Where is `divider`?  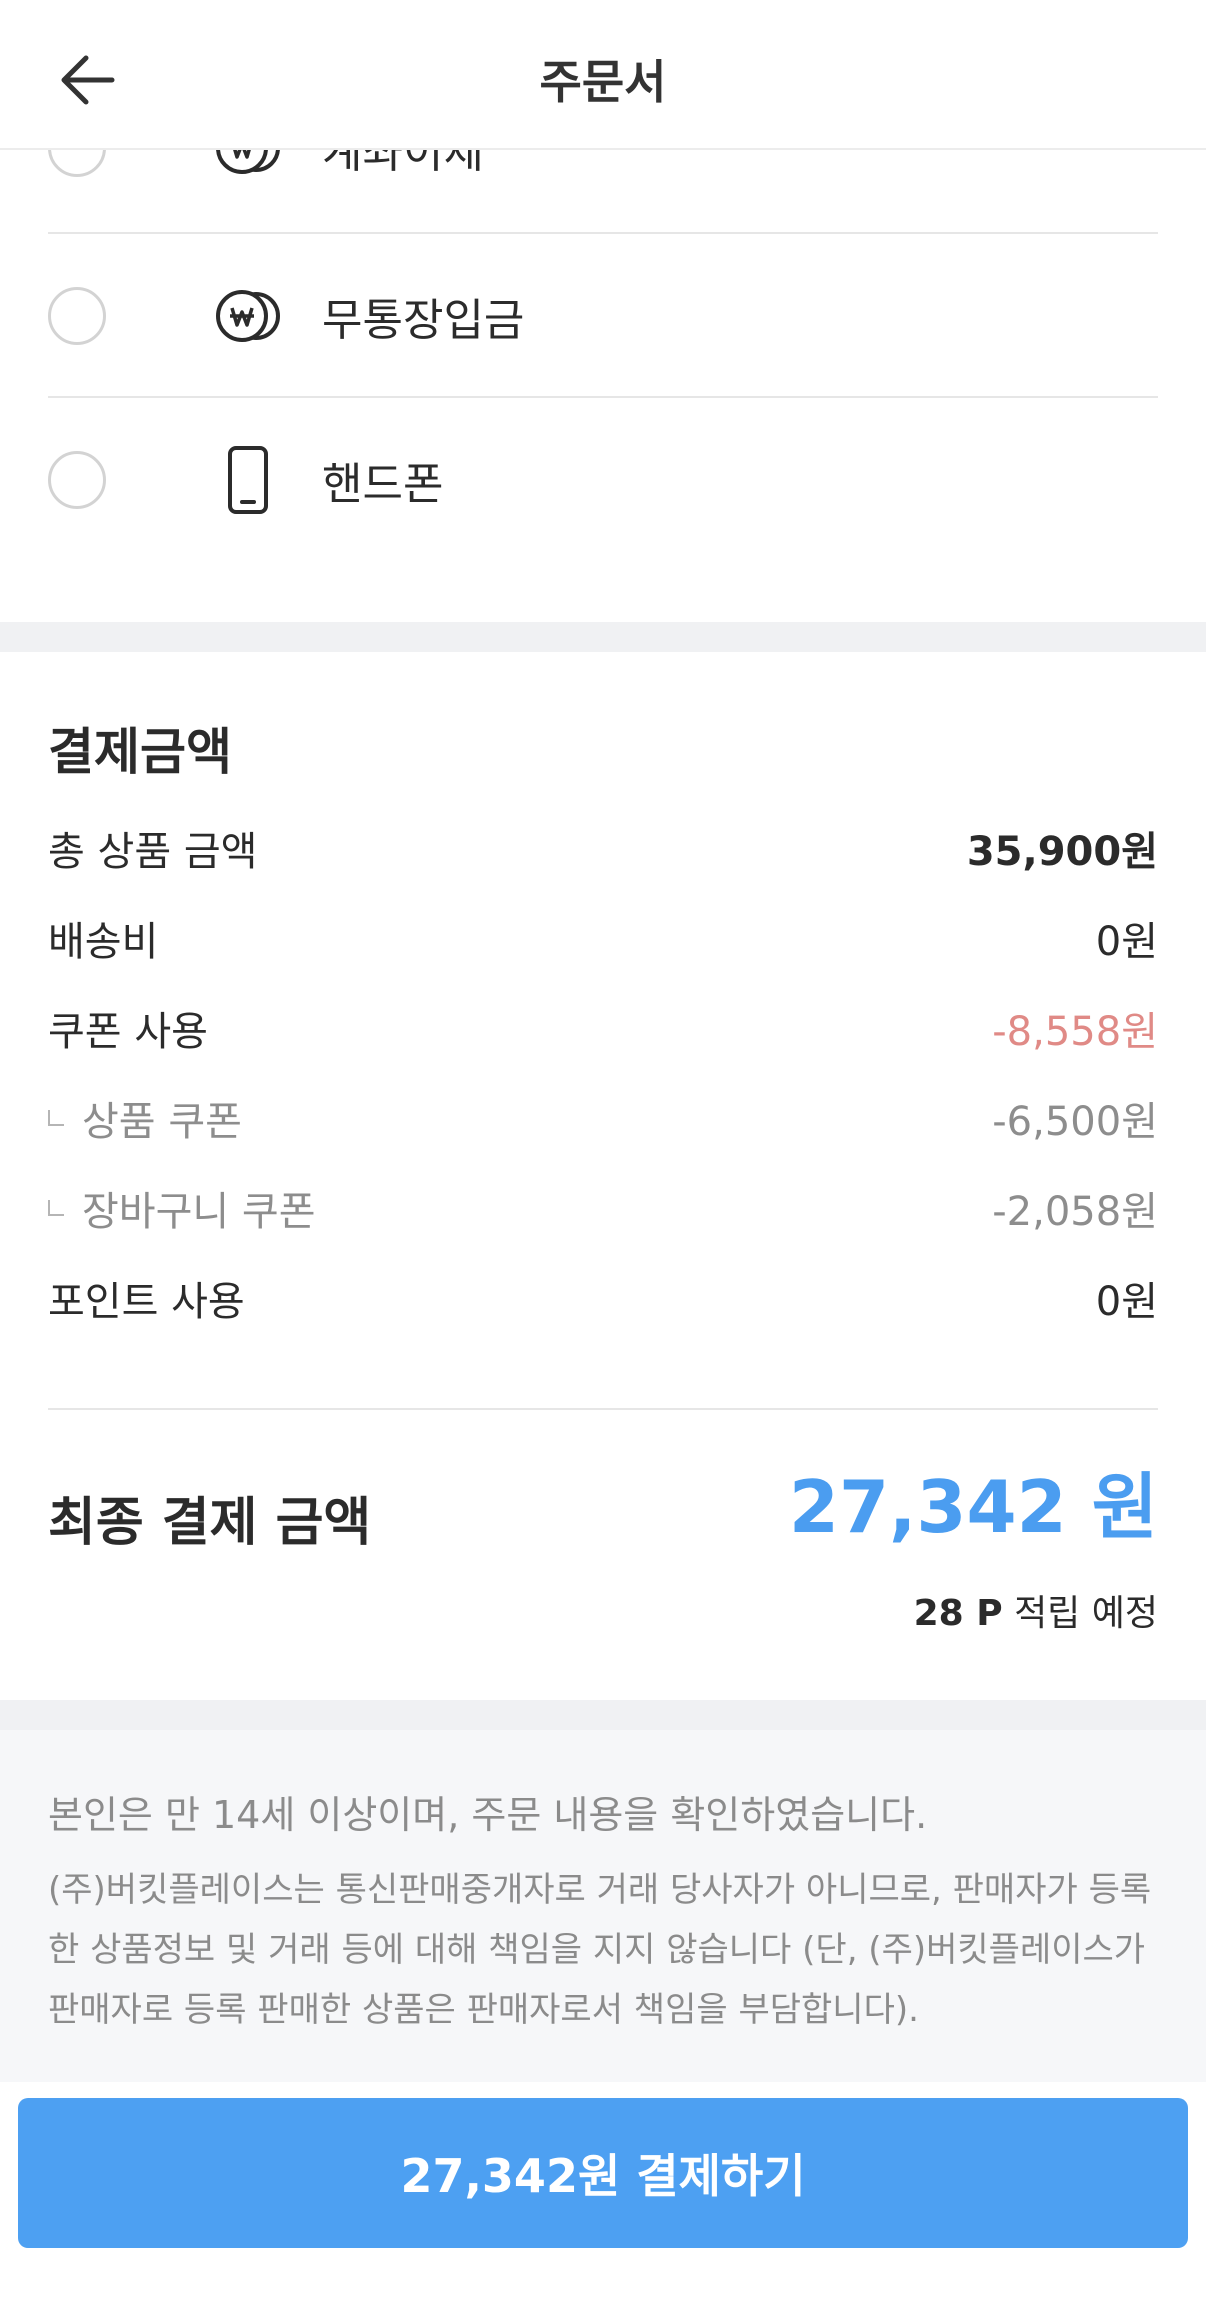 divider is located at coordinates (603, 1409).